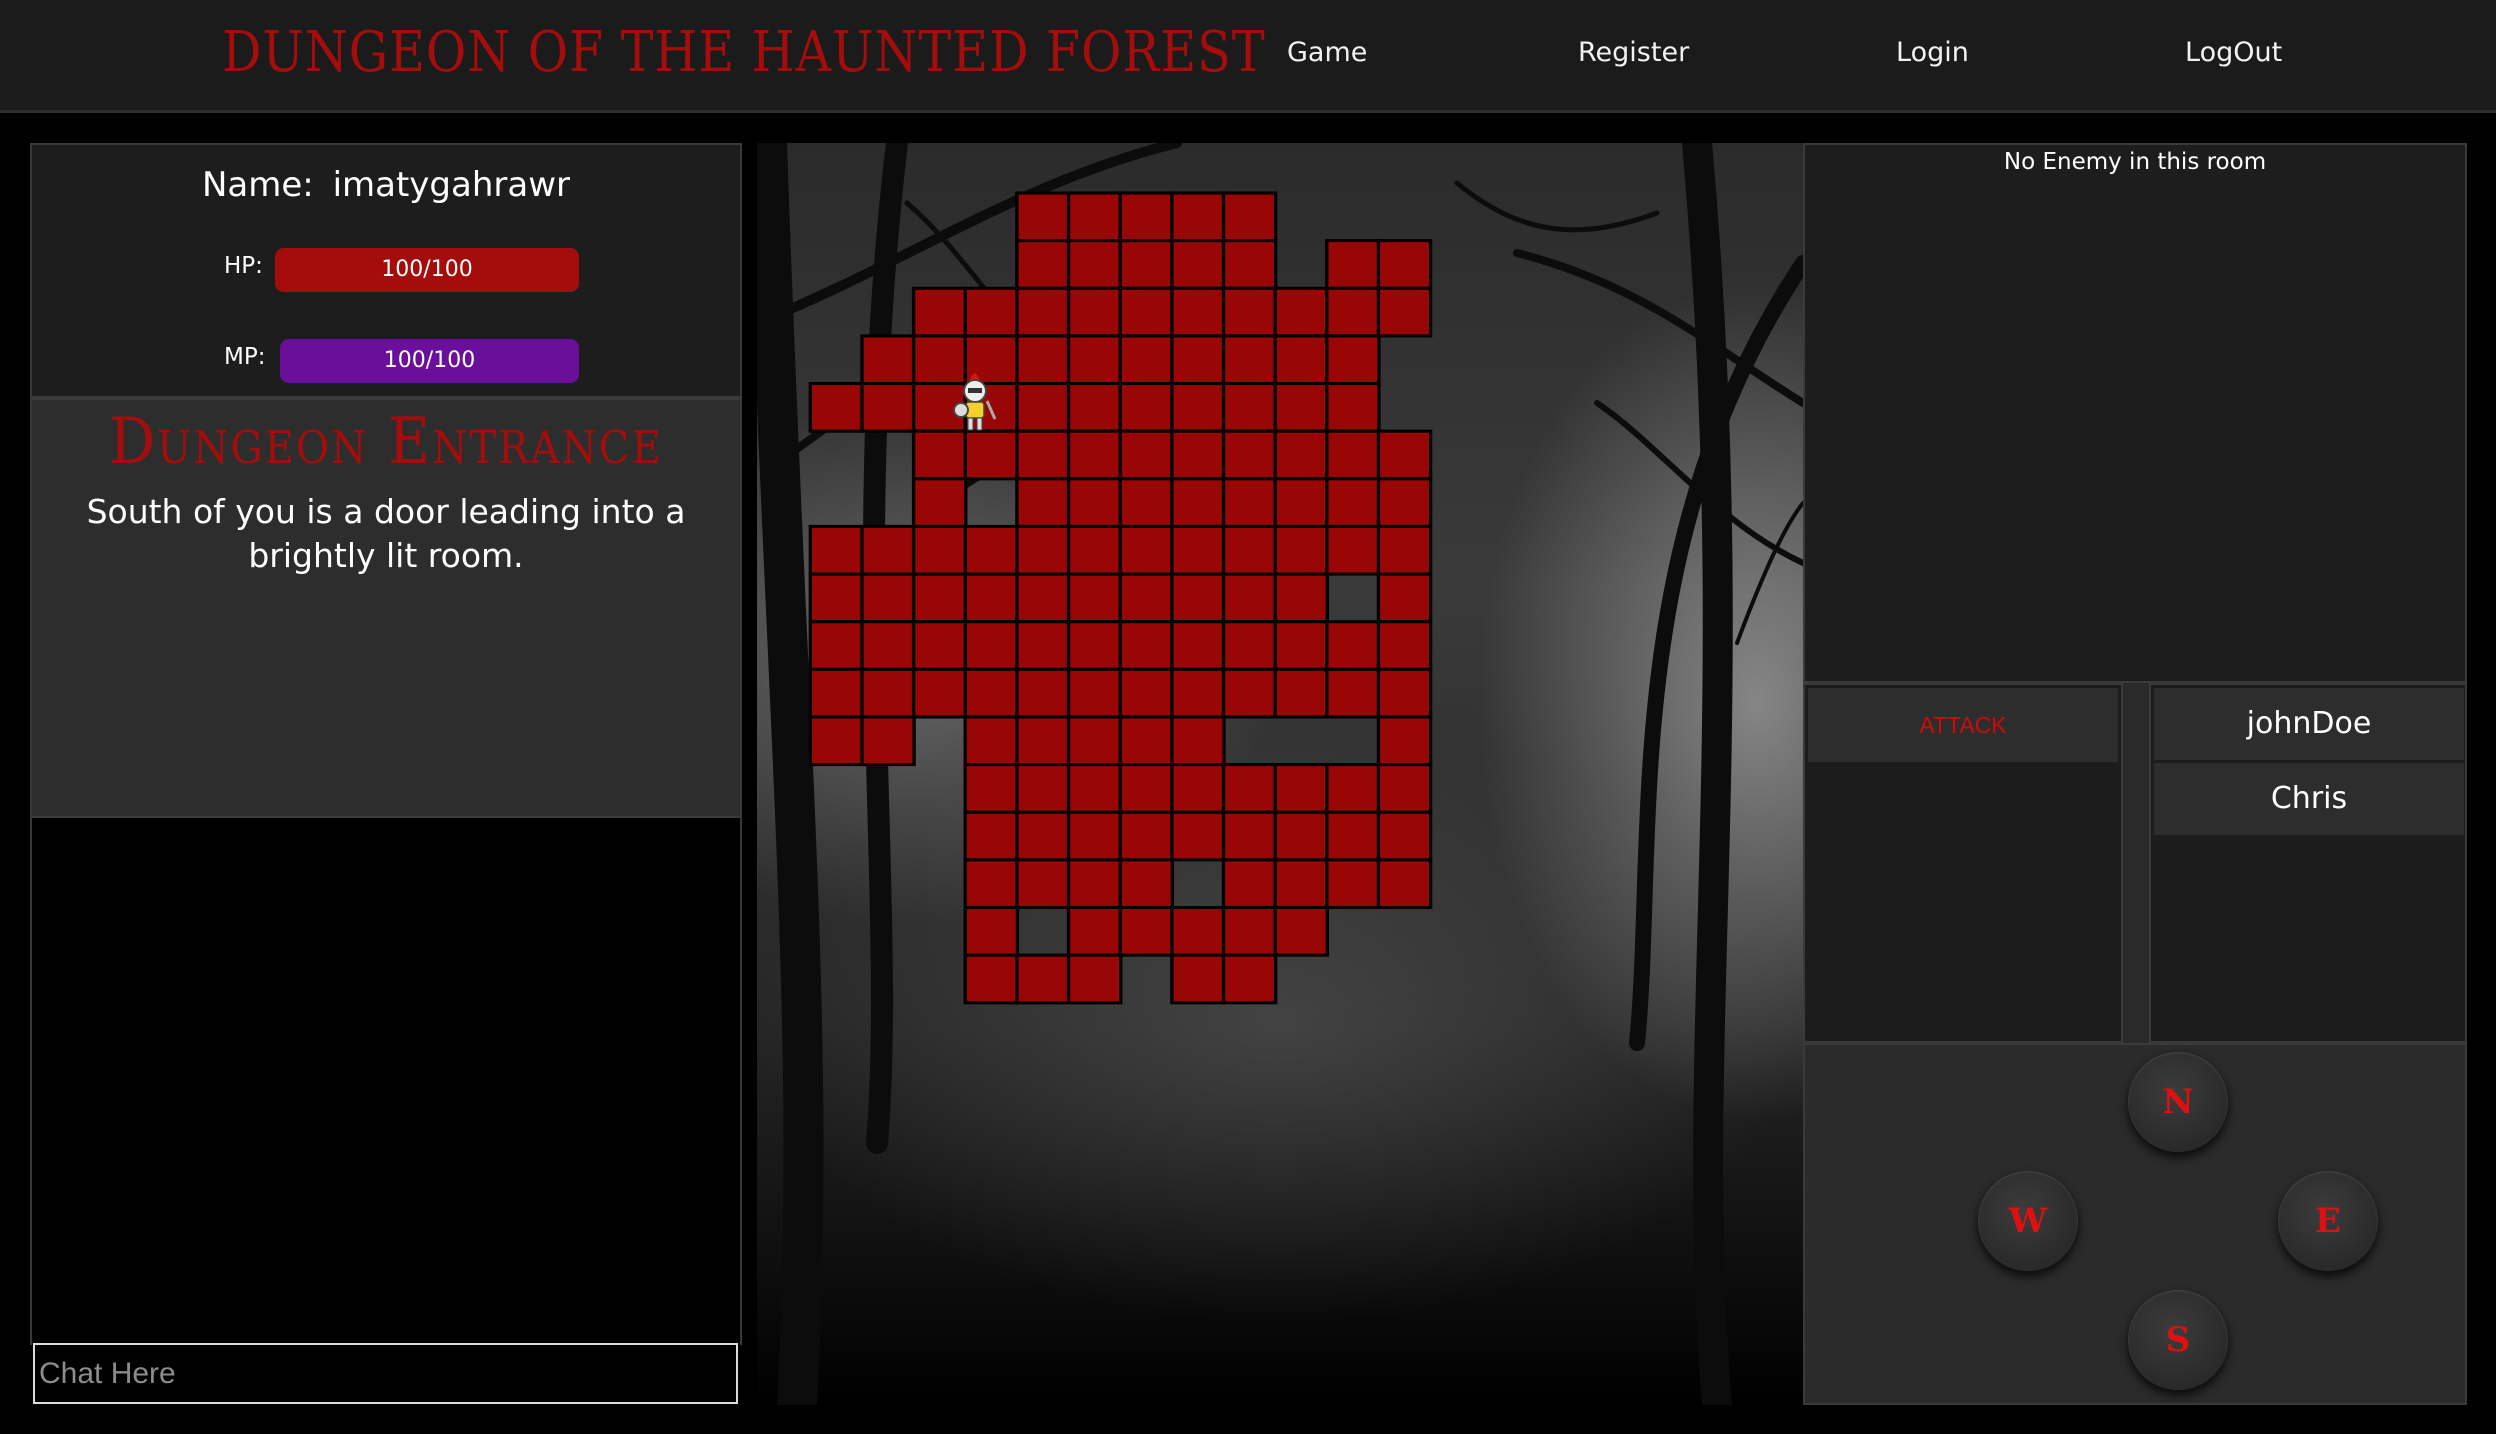 This screenshot has height=1434, width=2496. What do you see at coordinates (1963, 725) in the screenshot?
I see `attack-button: ATTACK` at bounding box center [1963, 725].